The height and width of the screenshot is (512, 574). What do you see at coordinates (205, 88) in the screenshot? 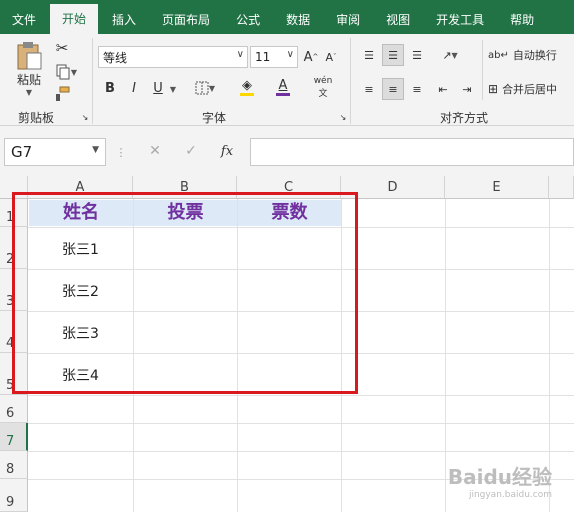
I see `borders-icon: ▼` at bounding box center [205, 88].